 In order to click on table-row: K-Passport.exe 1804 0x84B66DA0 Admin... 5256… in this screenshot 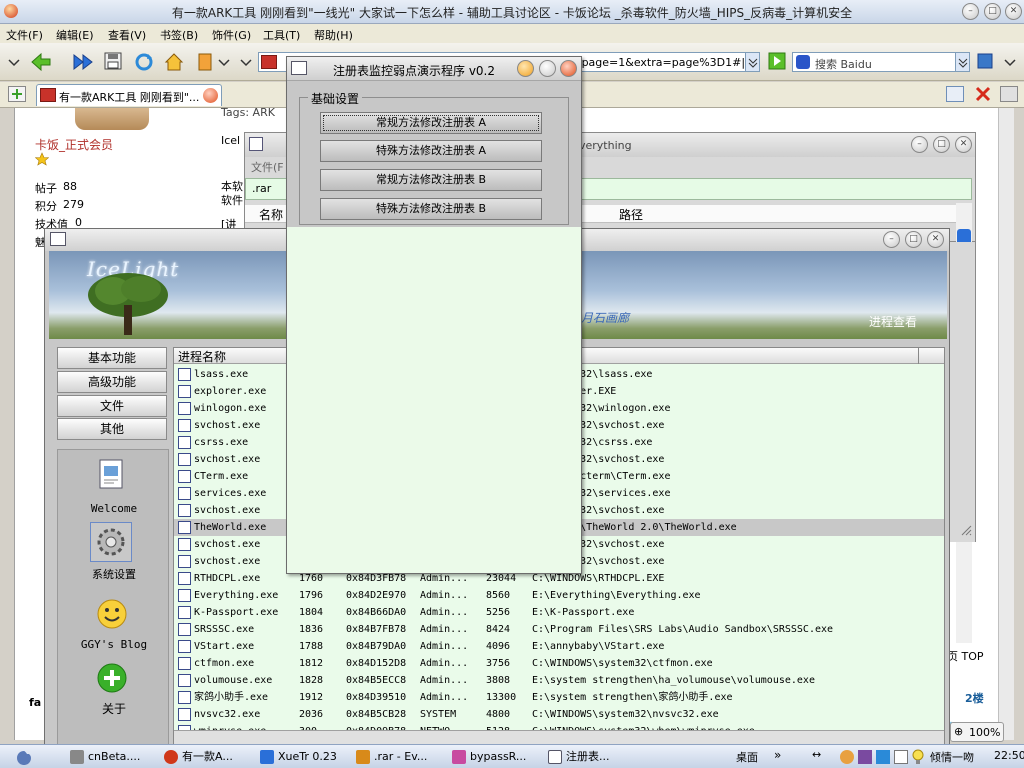, I will do `click(559, 612)`.